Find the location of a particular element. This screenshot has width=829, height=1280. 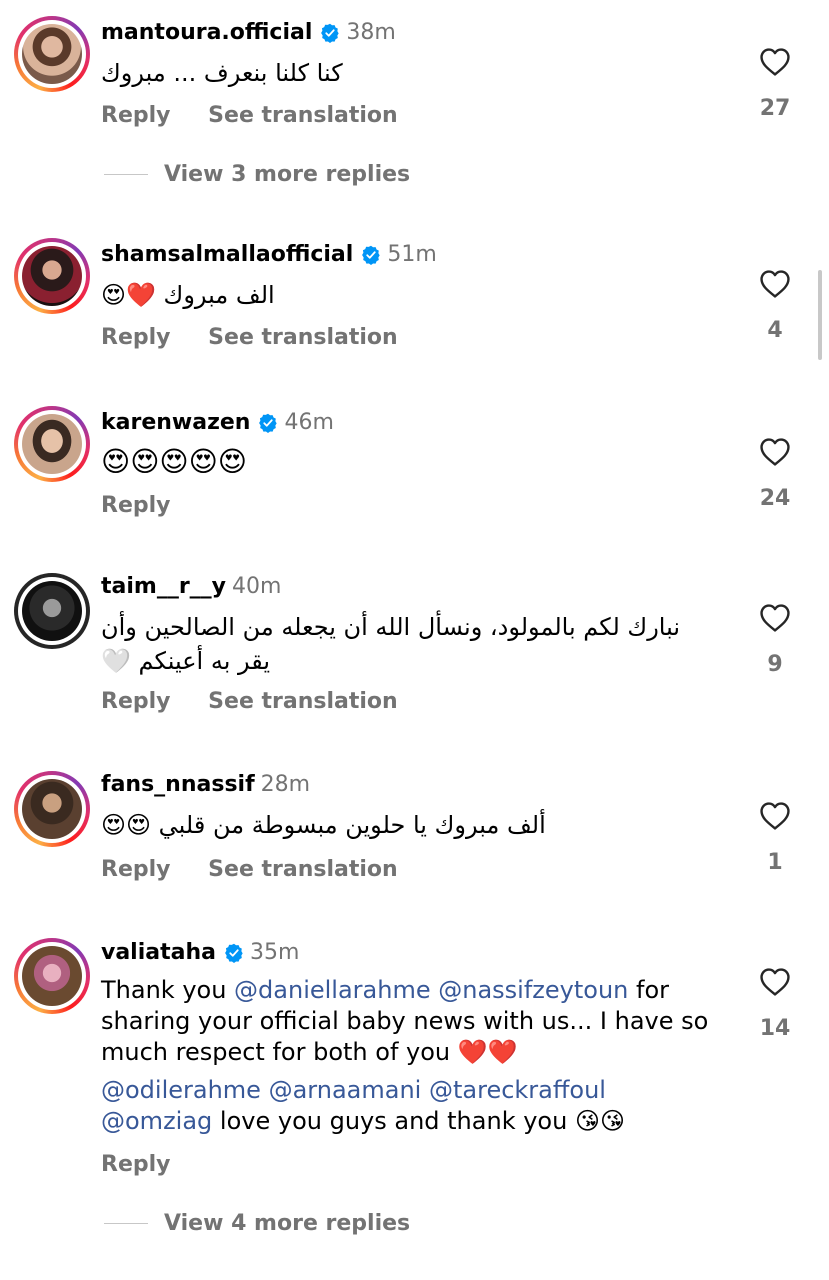

username: taim__r__y is located at coordinates (163, 587).